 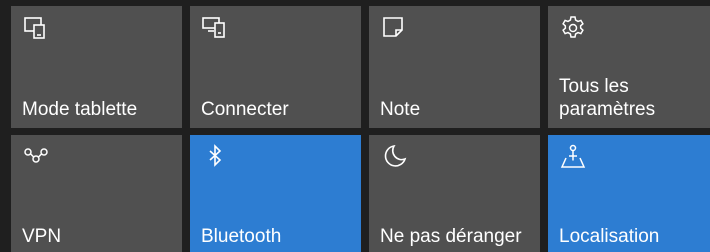 I want to click on connect-tile: Connecter, so click(x=275, y=67).